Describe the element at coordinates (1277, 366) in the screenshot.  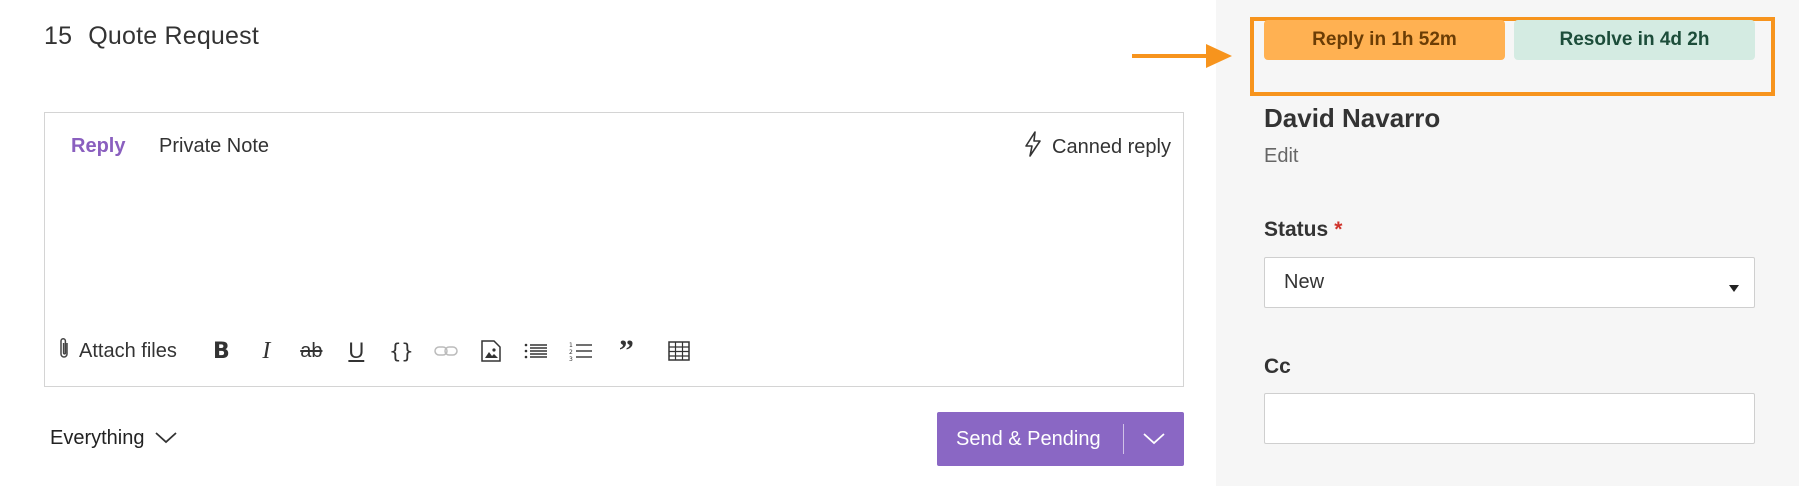
I see `cc-field-label: Cc` at that location.